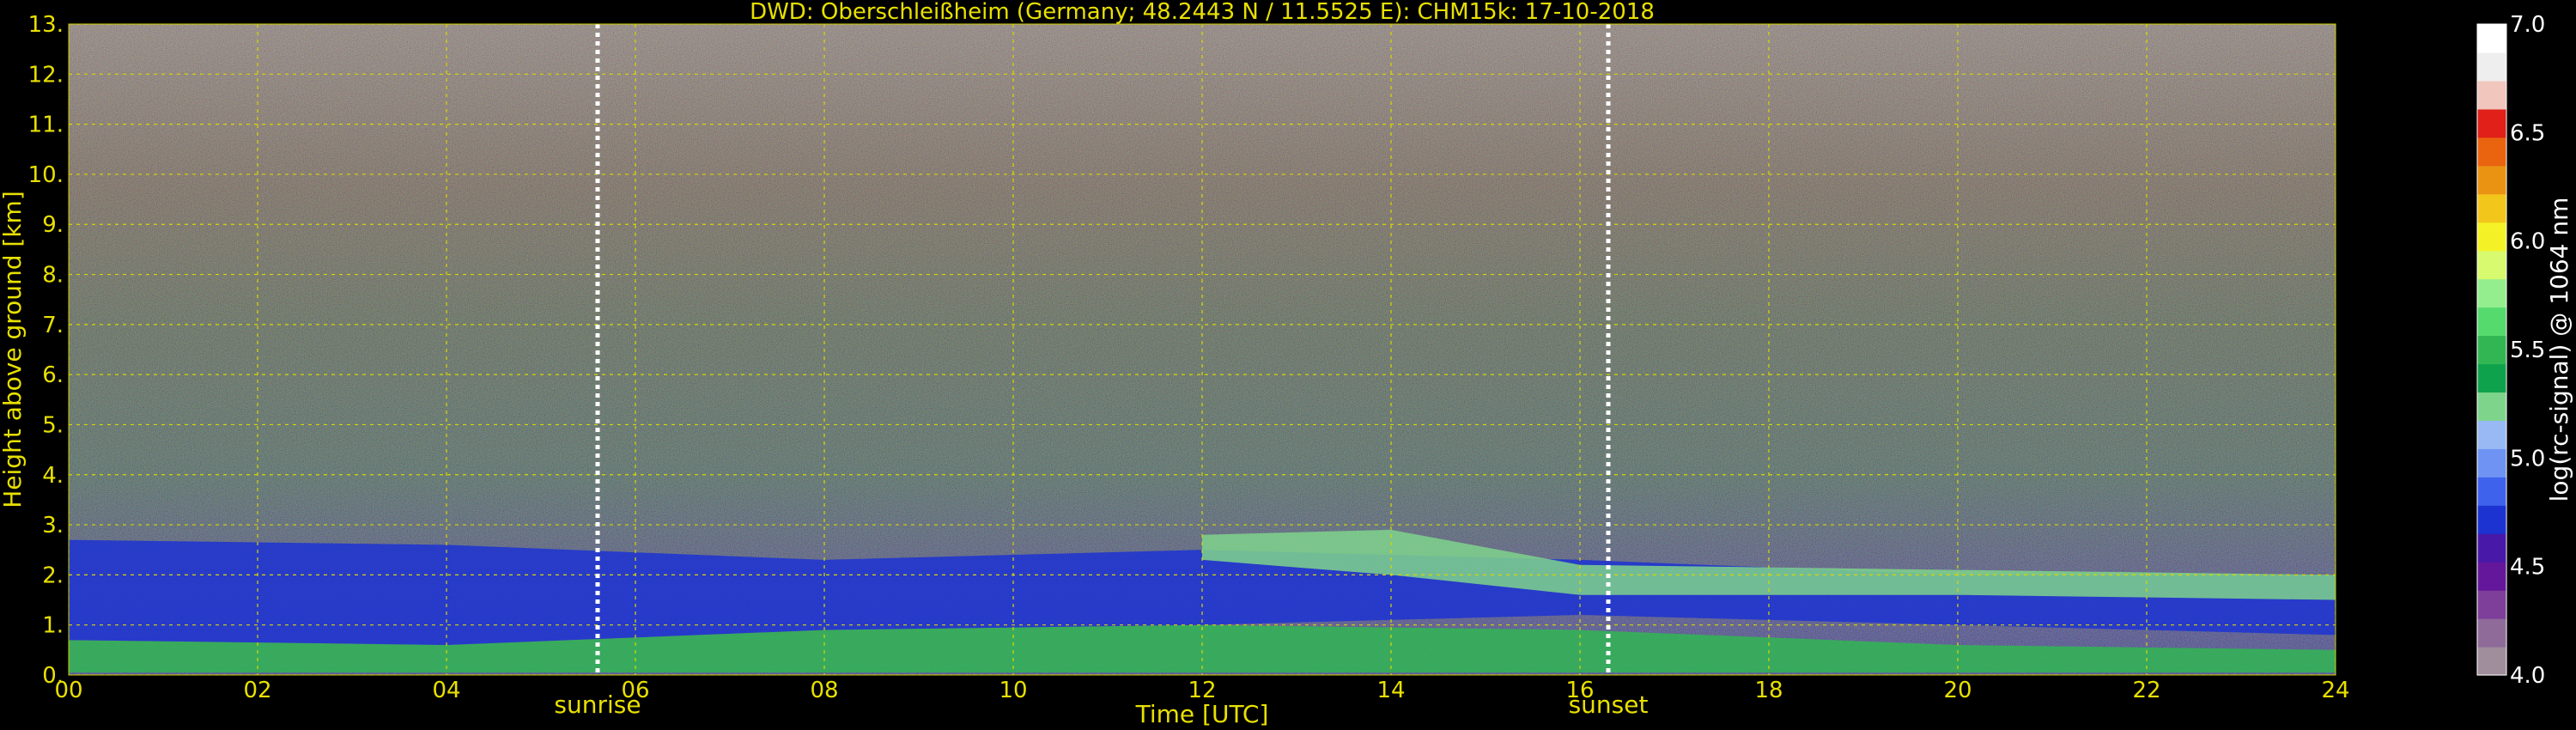 Image resolution: width=2576 pixels, height=730 pixels. I want to click on y-tick-label: 0., so click(53, 676).